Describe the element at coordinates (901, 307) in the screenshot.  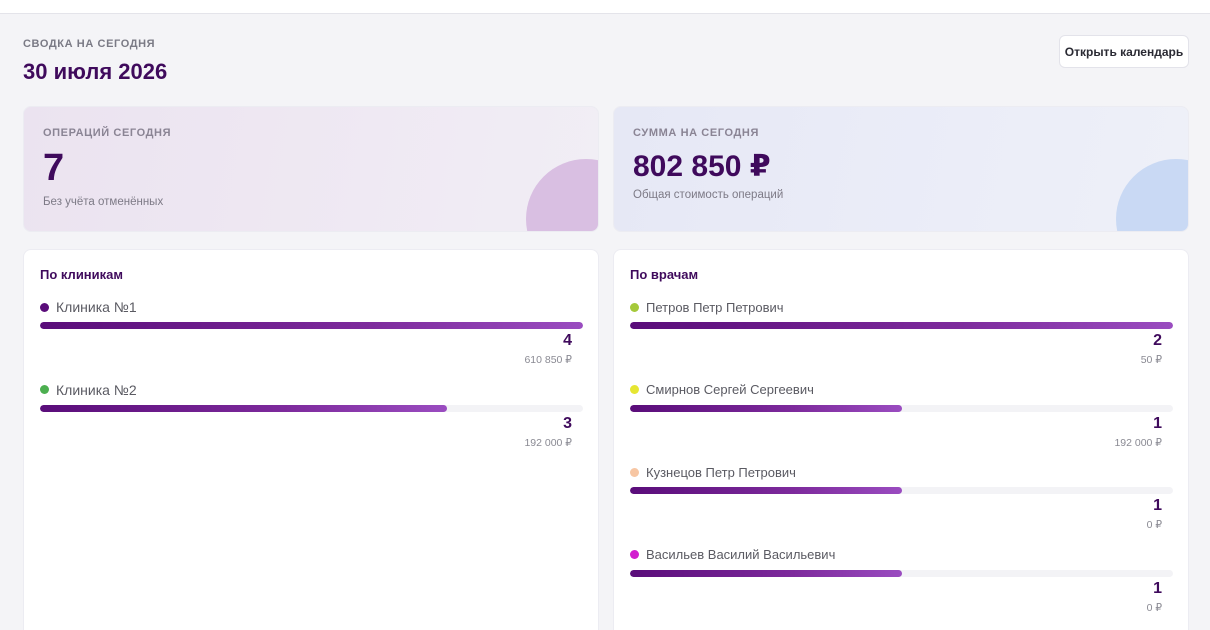
I see `list-item-header: Петров Петр Петрович` at that location.